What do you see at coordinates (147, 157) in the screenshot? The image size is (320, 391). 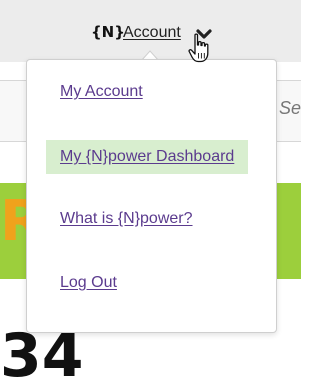 I see `menu-item-dashboard: My {N}power Dashboard` at bounding box center [147, 157].